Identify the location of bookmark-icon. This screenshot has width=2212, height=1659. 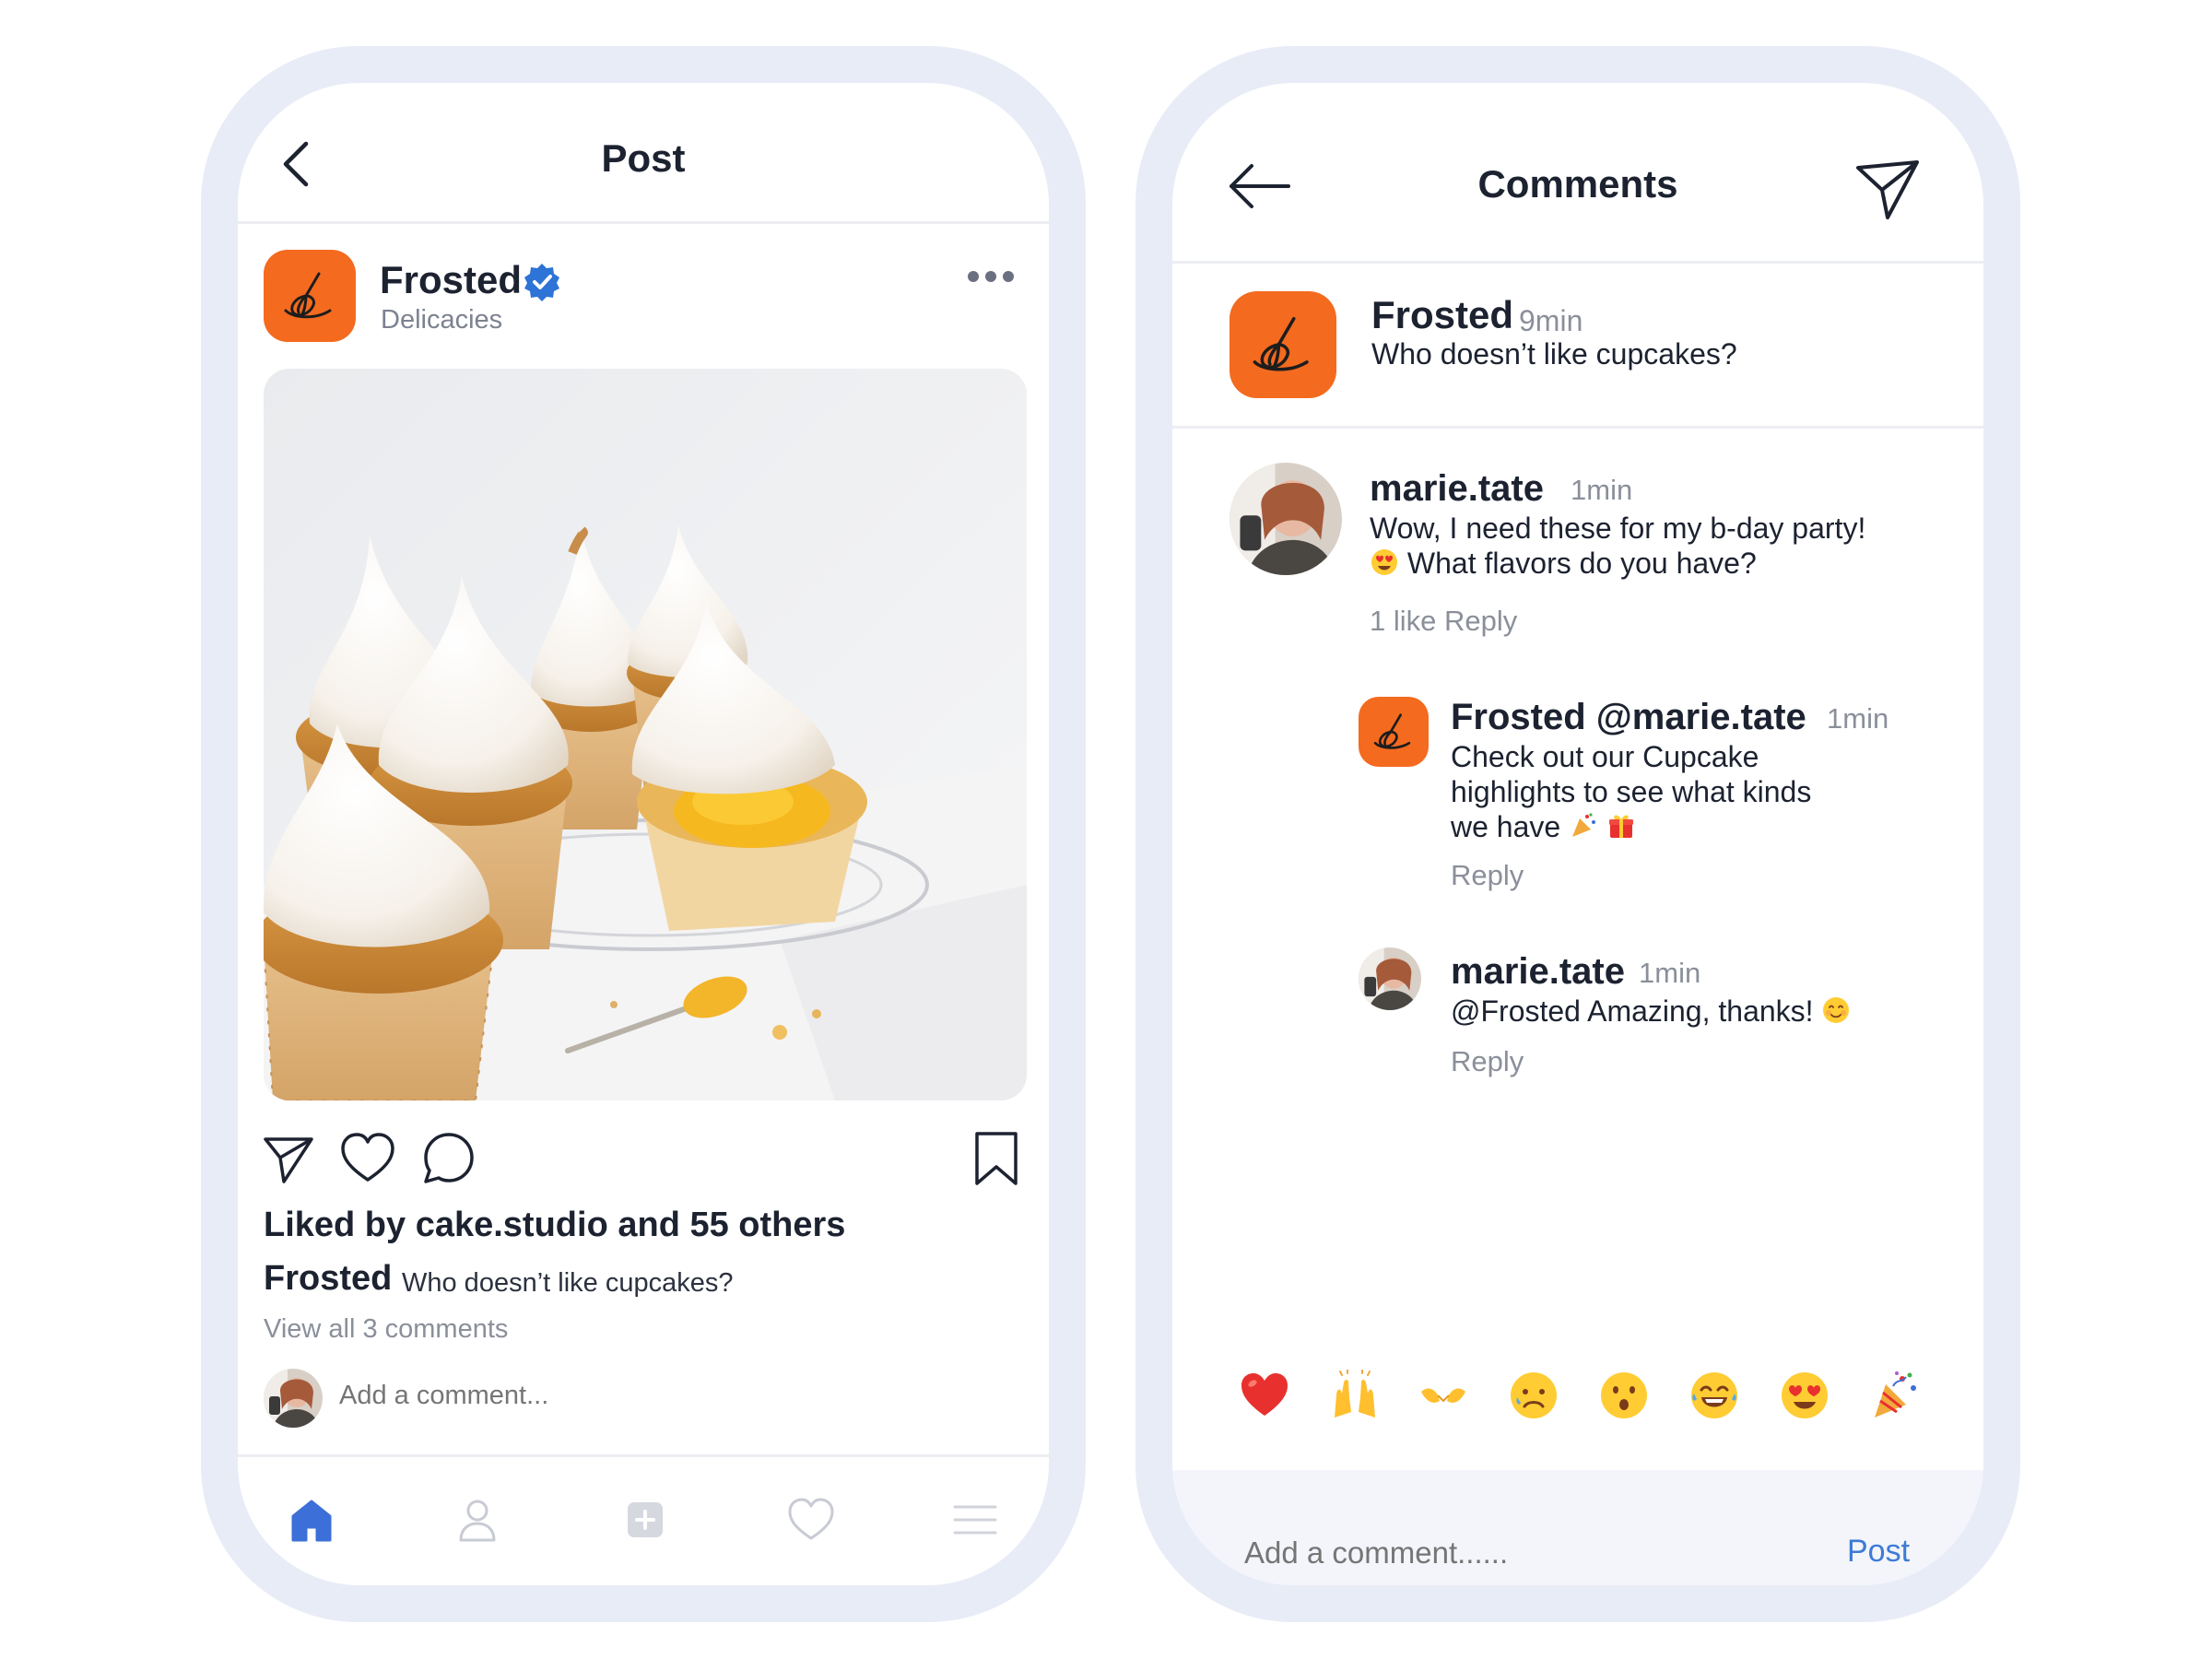
(996, 1158).